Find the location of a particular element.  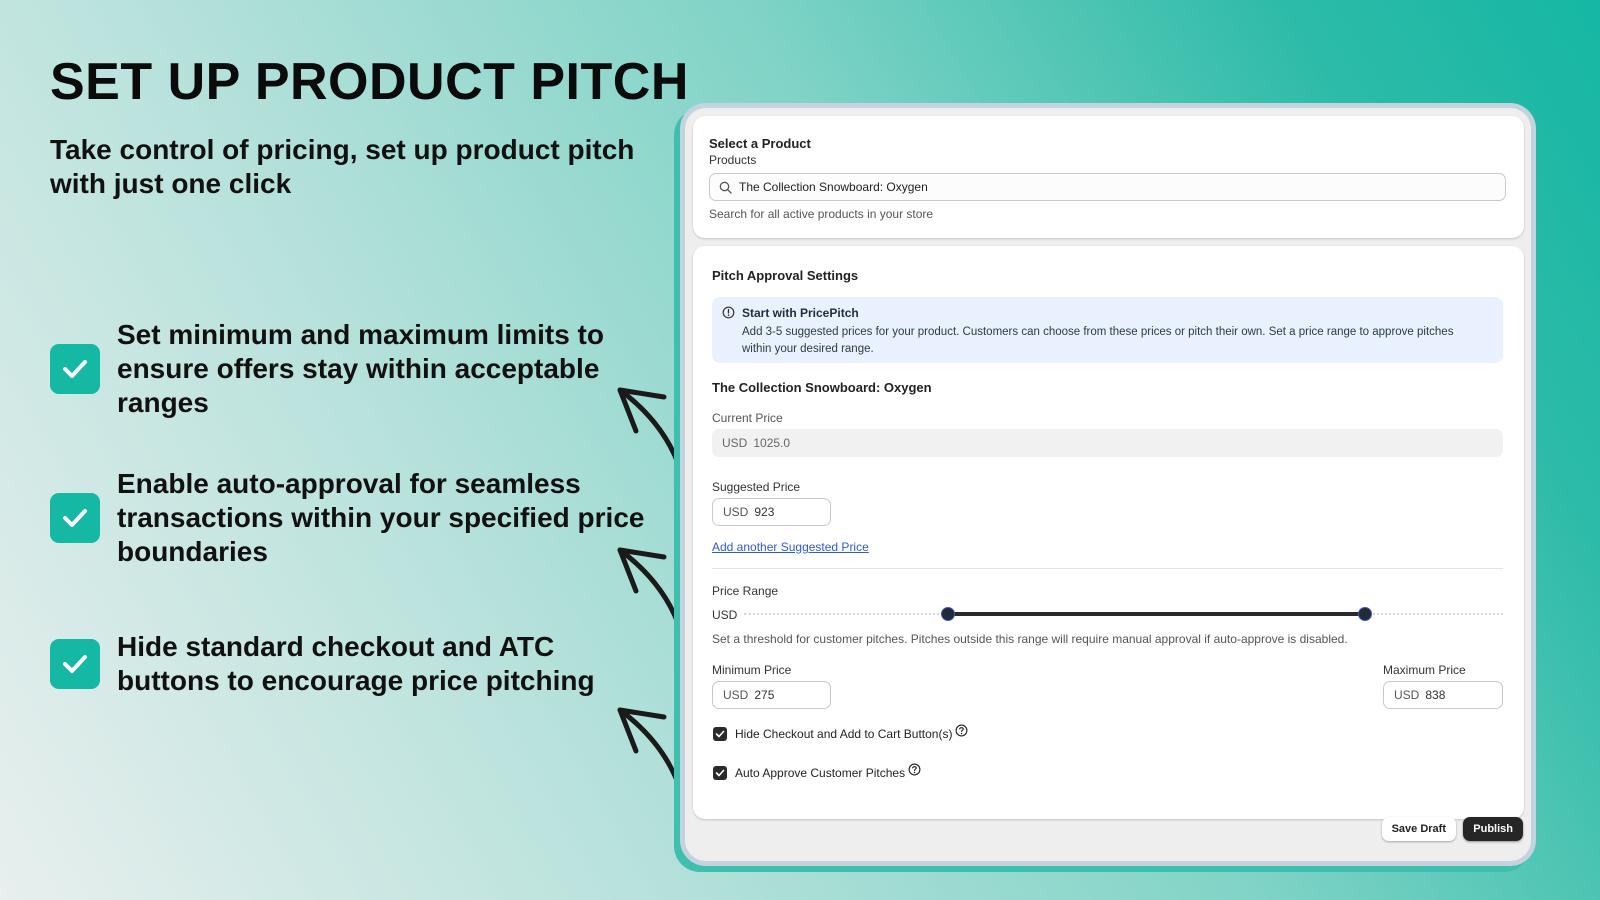

info-icon is located at coordinates (728, 312).